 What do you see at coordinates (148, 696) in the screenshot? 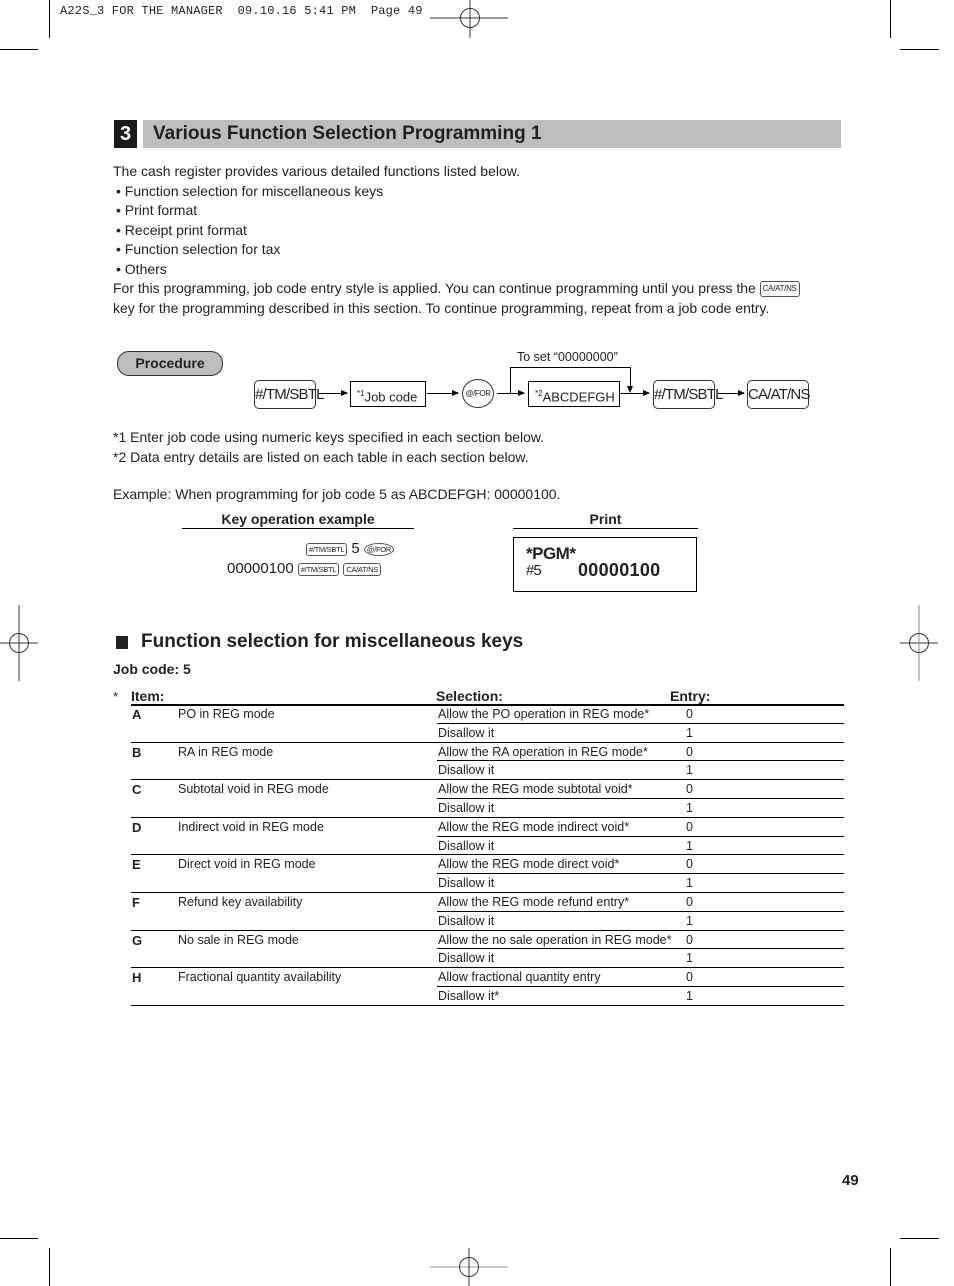
I see `column-header-item: Item:` at bounding box center [148, 696].